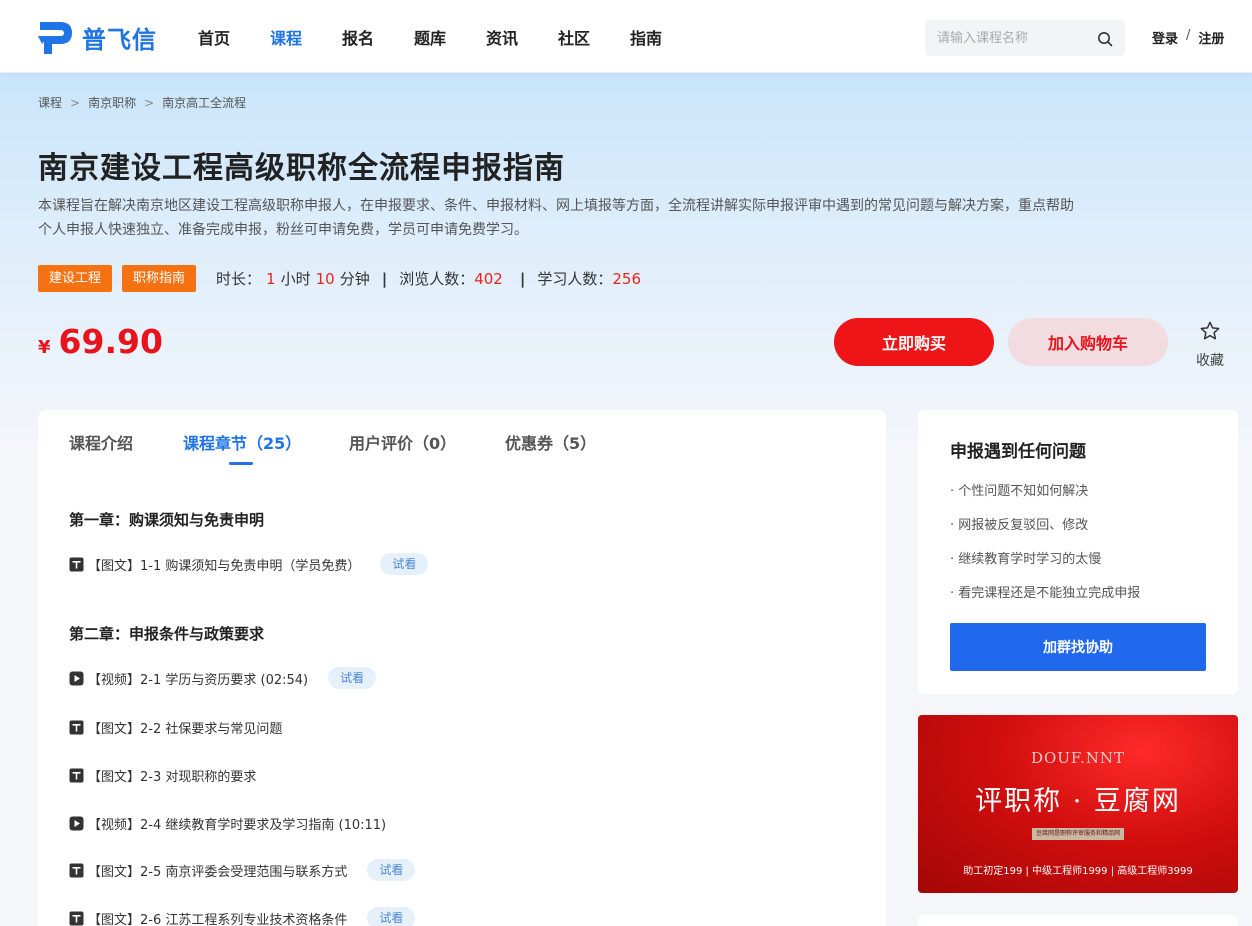 The width and height of the screenshot is (1252, 926). What do you see at coordinates (574, 37) in the screenshot?
I see `nav-community: 社区` at bounding box center [574, 37].